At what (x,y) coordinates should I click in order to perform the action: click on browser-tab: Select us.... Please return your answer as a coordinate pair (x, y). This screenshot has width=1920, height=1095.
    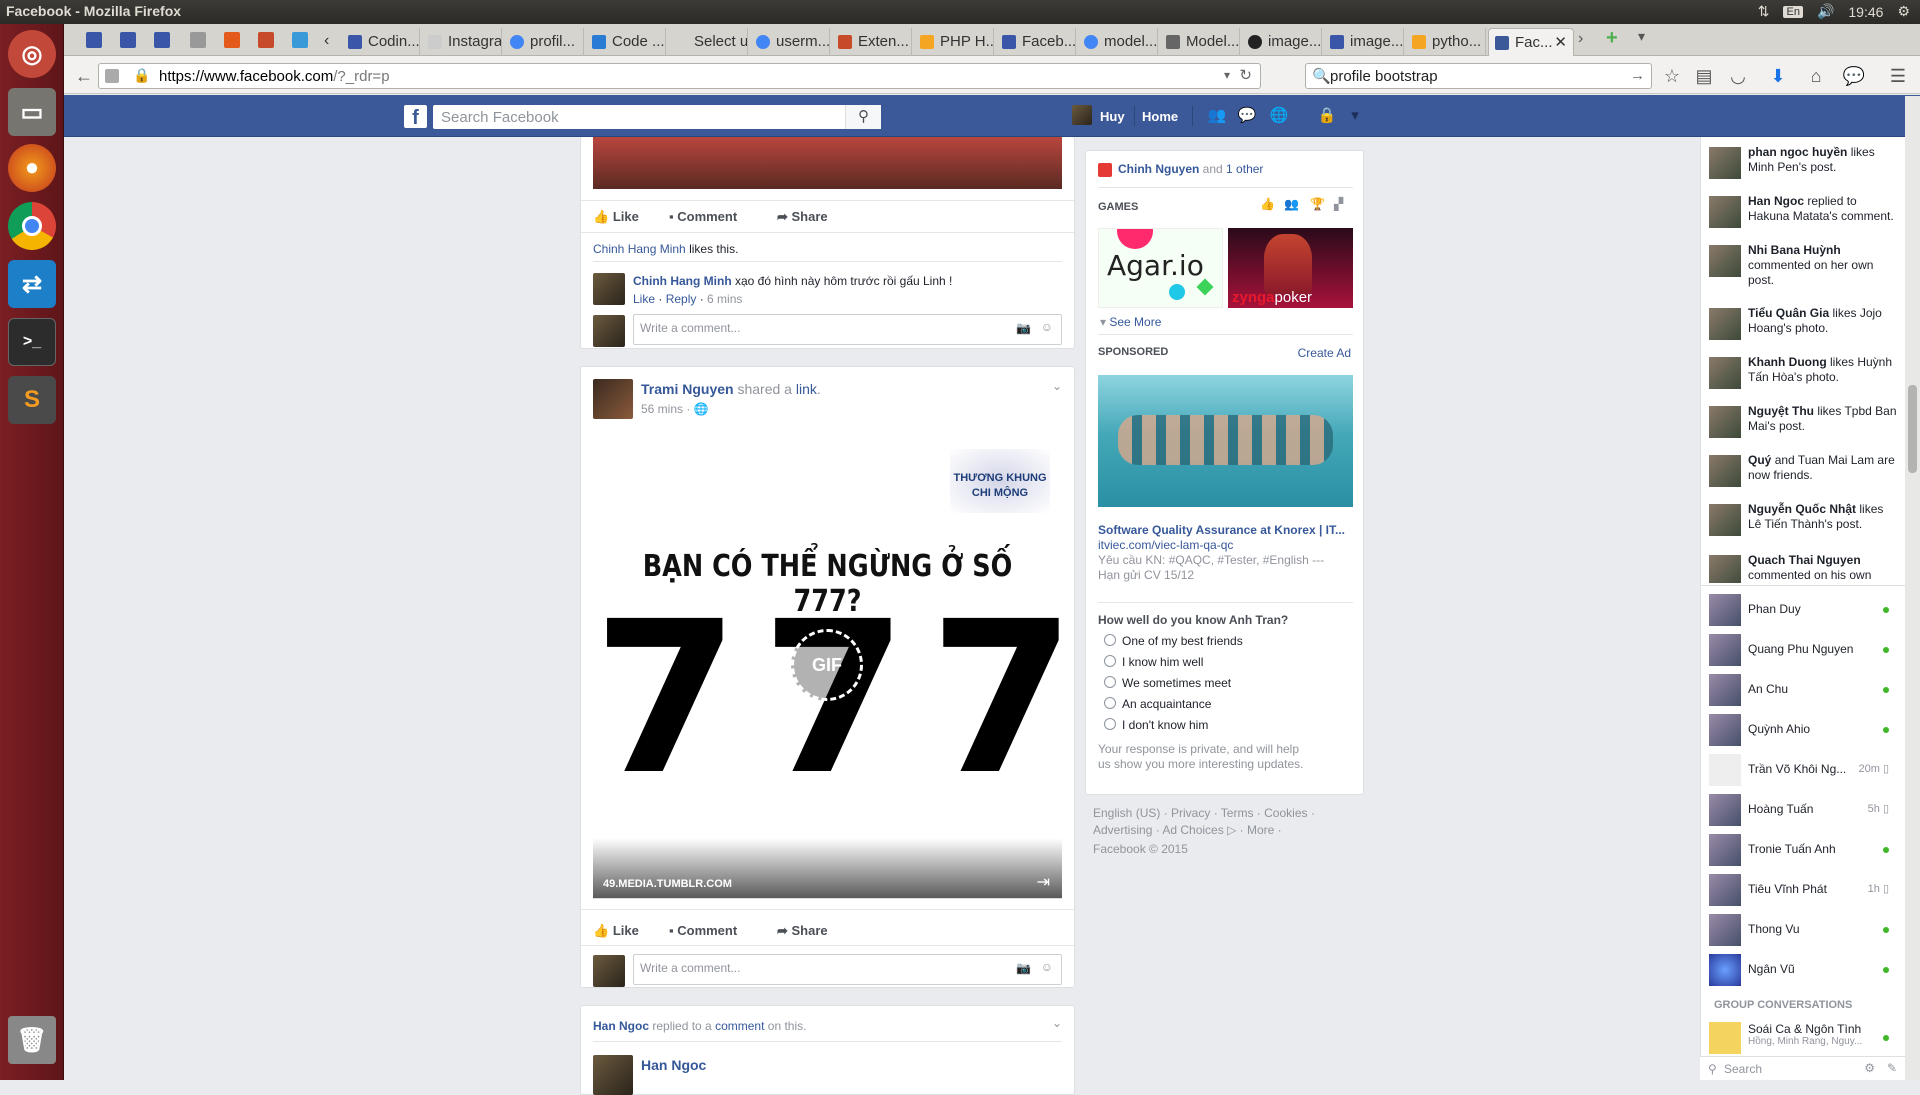
    Looking at the image, I should click on (708, 42).